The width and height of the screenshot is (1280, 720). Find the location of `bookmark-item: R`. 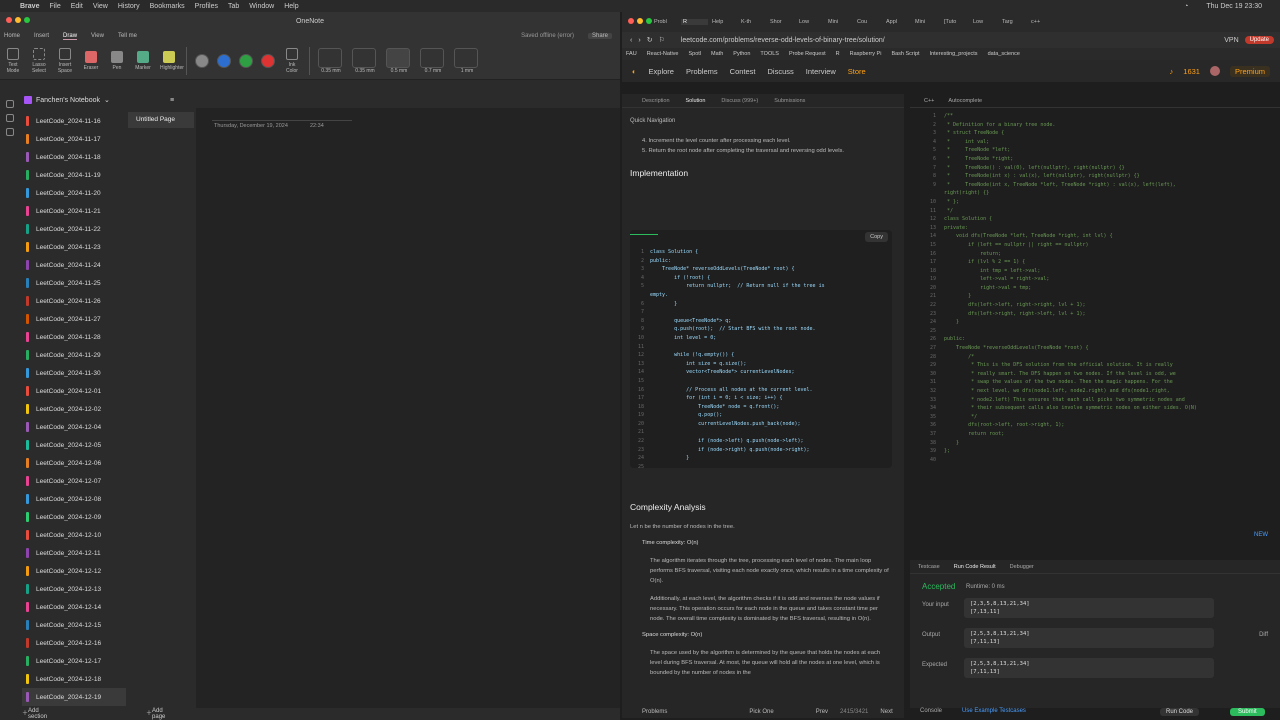

bookmark-item: R is located at coordinates (838, 54).